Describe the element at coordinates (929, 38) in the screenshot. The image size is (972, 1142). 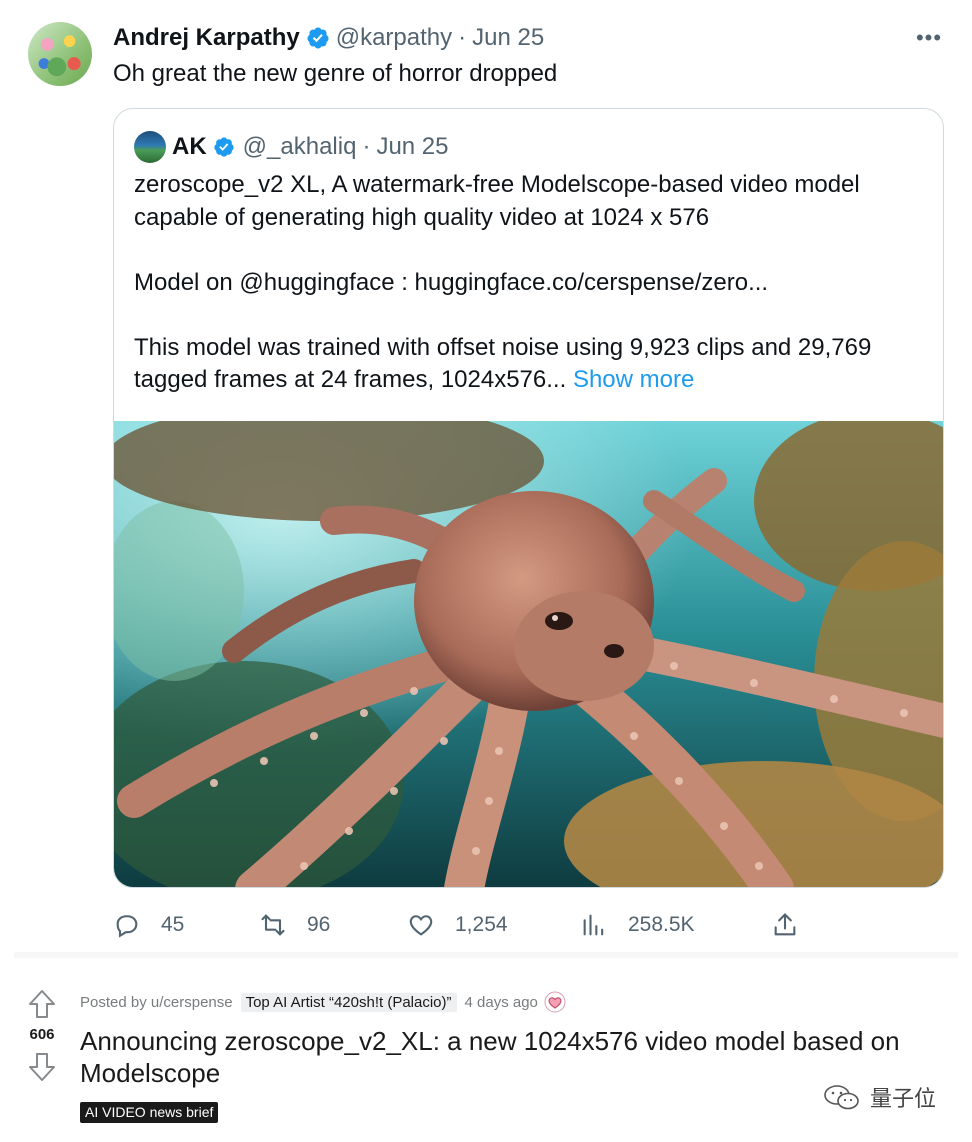
I see `more-options-icon: •••` at that location.